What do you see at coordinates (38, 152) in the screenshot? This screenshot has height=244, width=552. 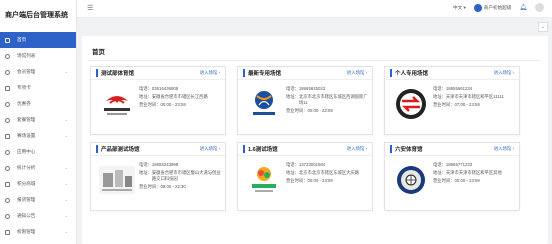 I see `sidebar-item: 应用中心` at bounding box center [38, 152].